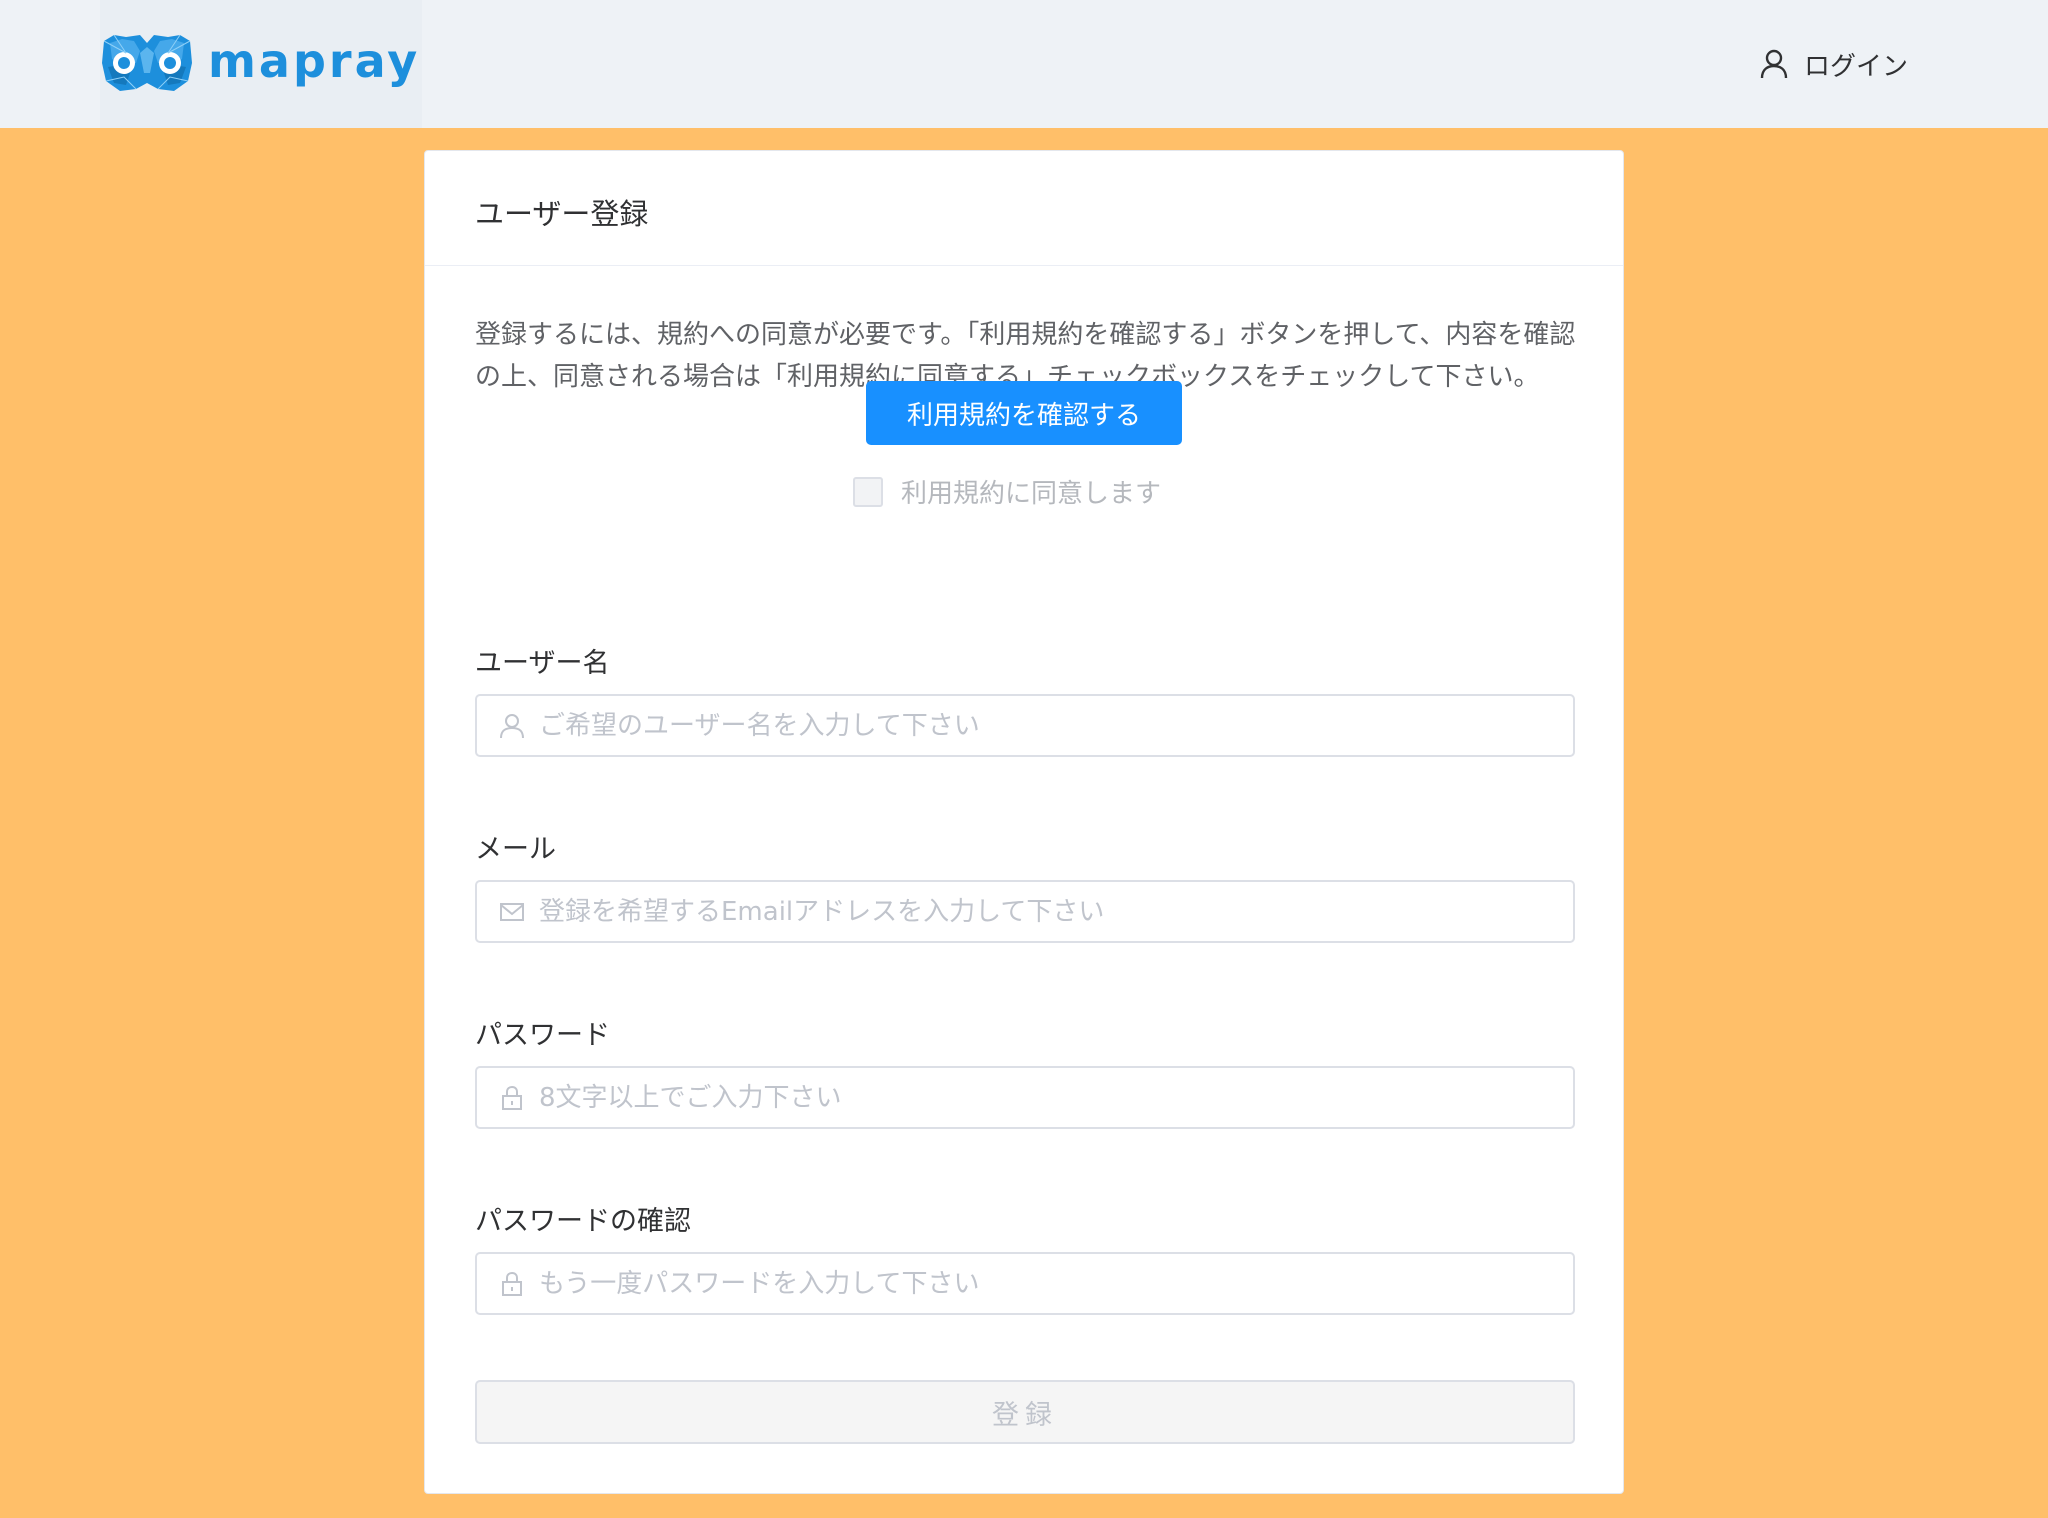  I want to click on email-label: メール, so click(515, 849).